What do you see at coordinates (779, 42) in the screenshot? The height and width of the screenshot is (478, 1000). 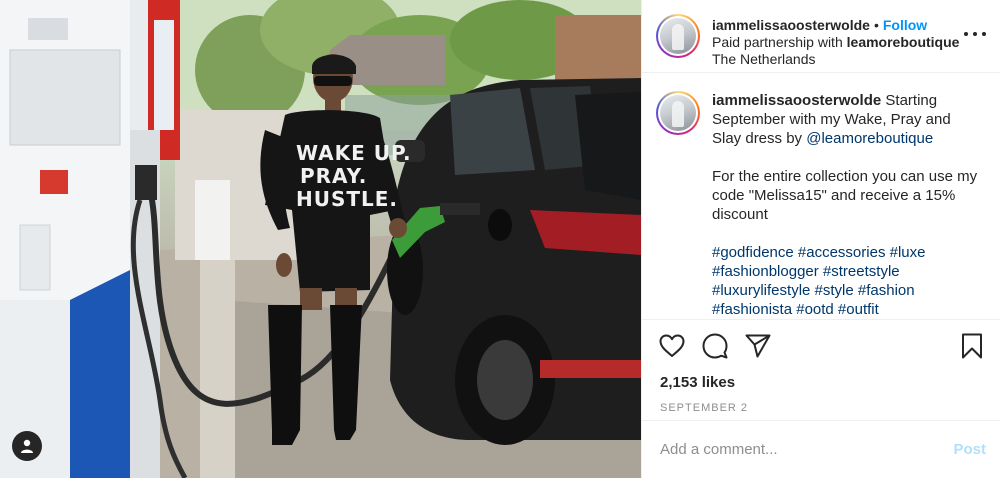 I see `paid-partnership-prefix: Paid partnership with` at bounding box center [779, 42].